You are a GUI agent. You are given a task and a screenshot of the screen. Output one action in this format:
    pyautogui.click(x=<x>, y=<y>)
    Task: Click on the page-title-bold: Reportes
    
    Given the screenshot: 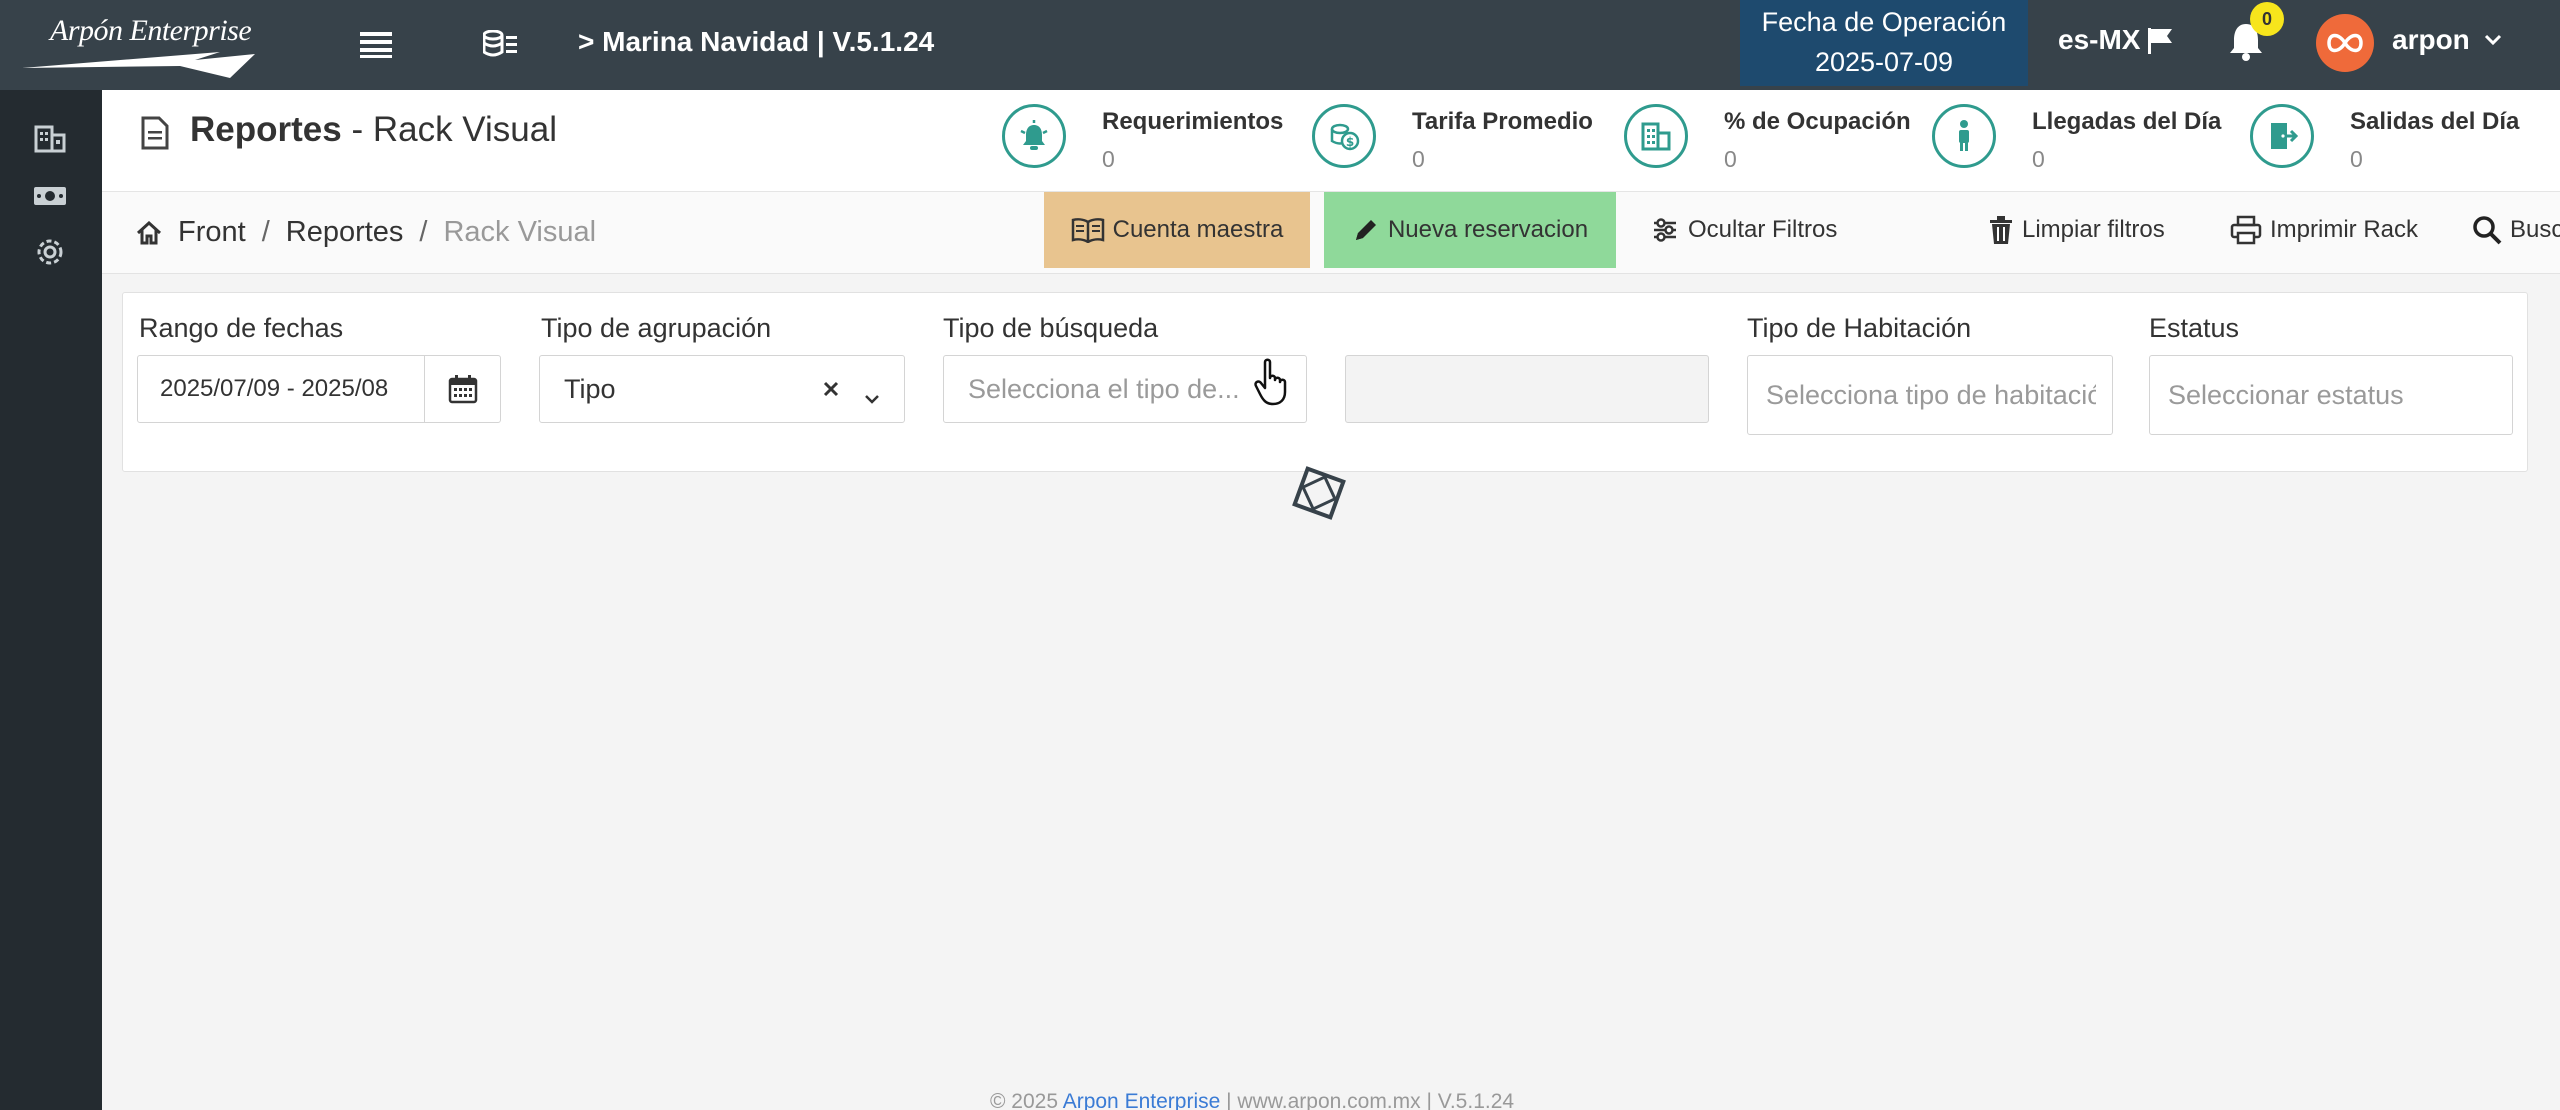 What is the action you would take?
    pyautogui.click(x=266, y=129)
    